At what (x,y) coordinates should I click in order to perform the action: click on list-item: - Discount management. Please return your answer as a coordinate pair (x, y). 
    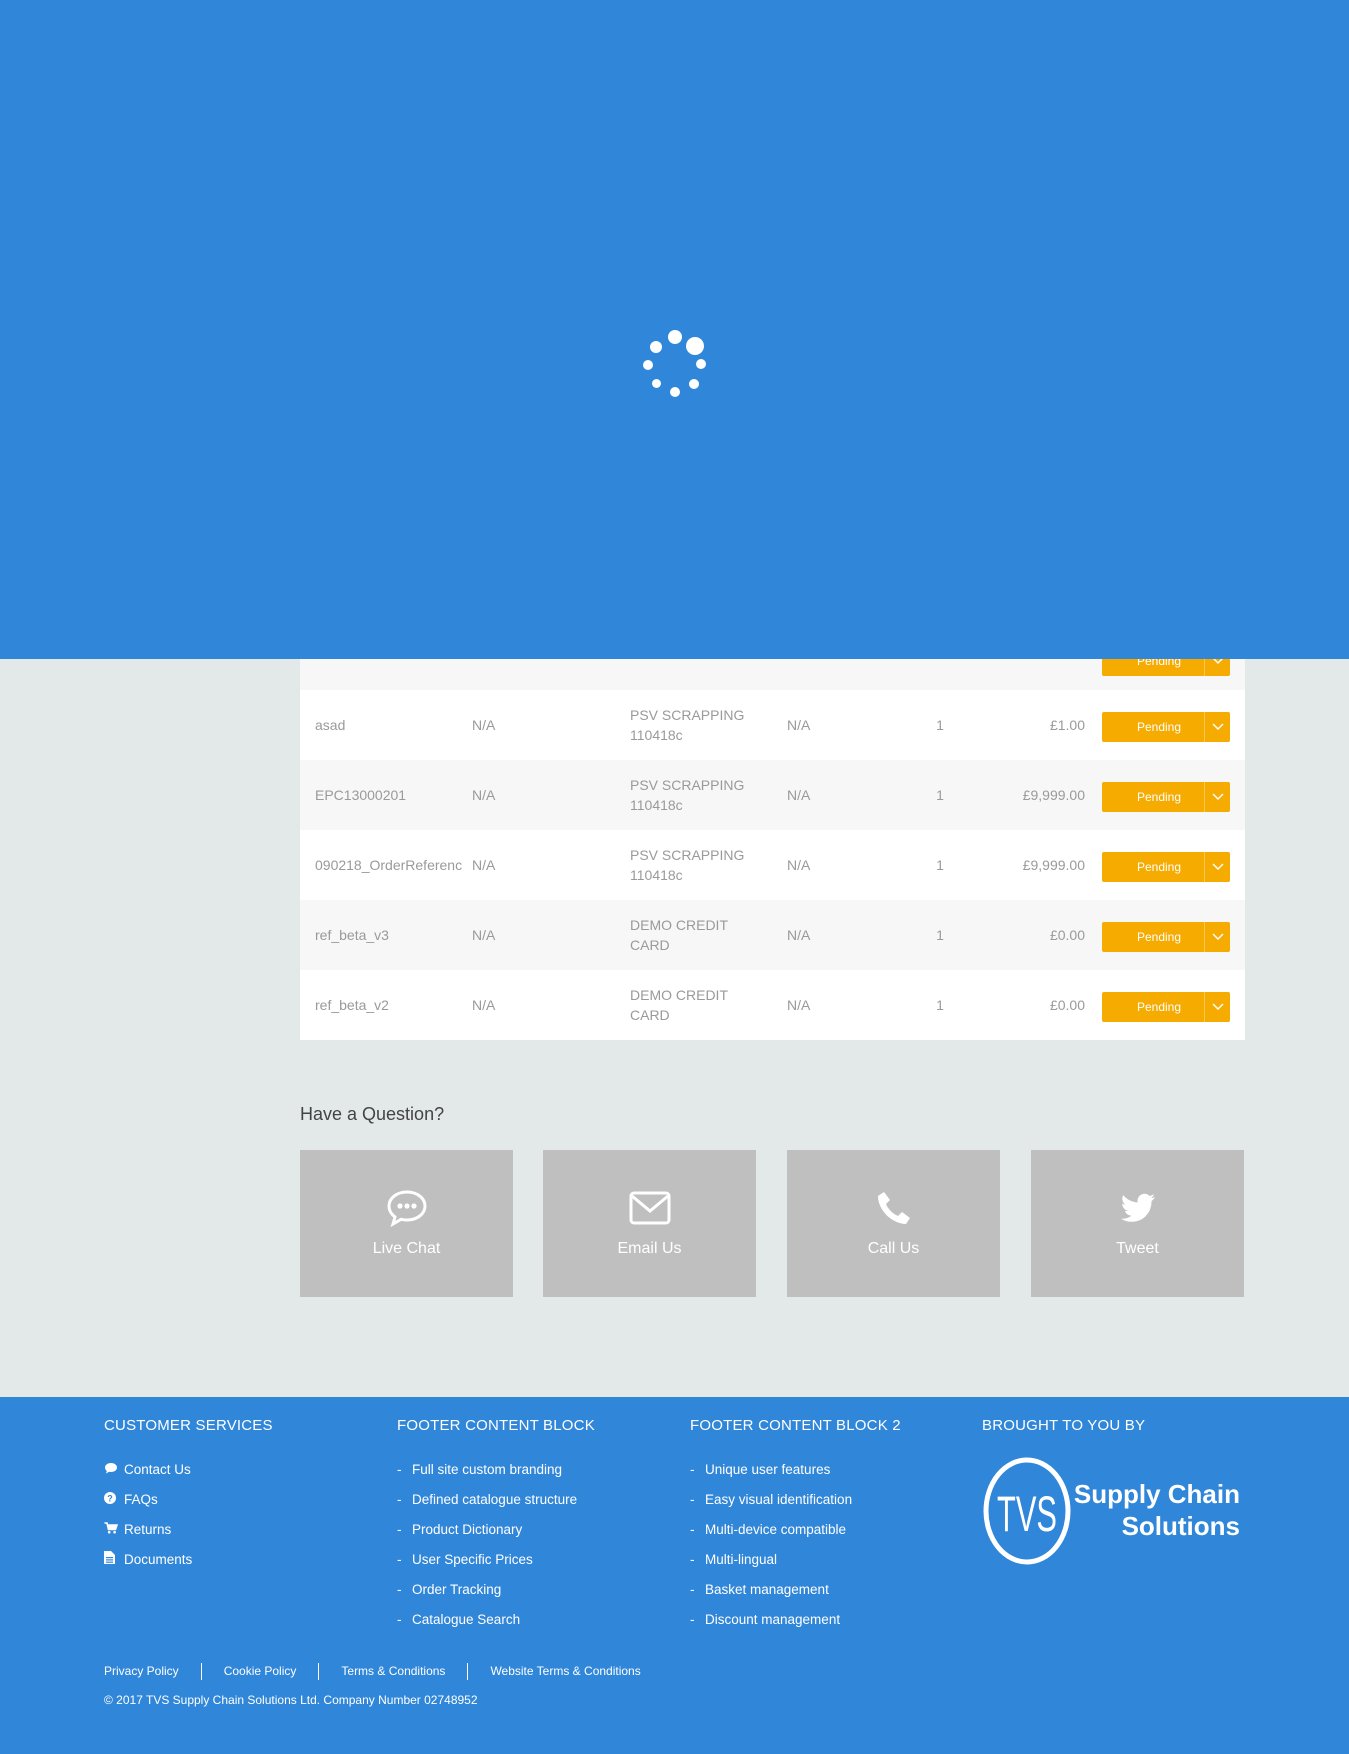
    Looking at the image, I should click on (765, 1619).